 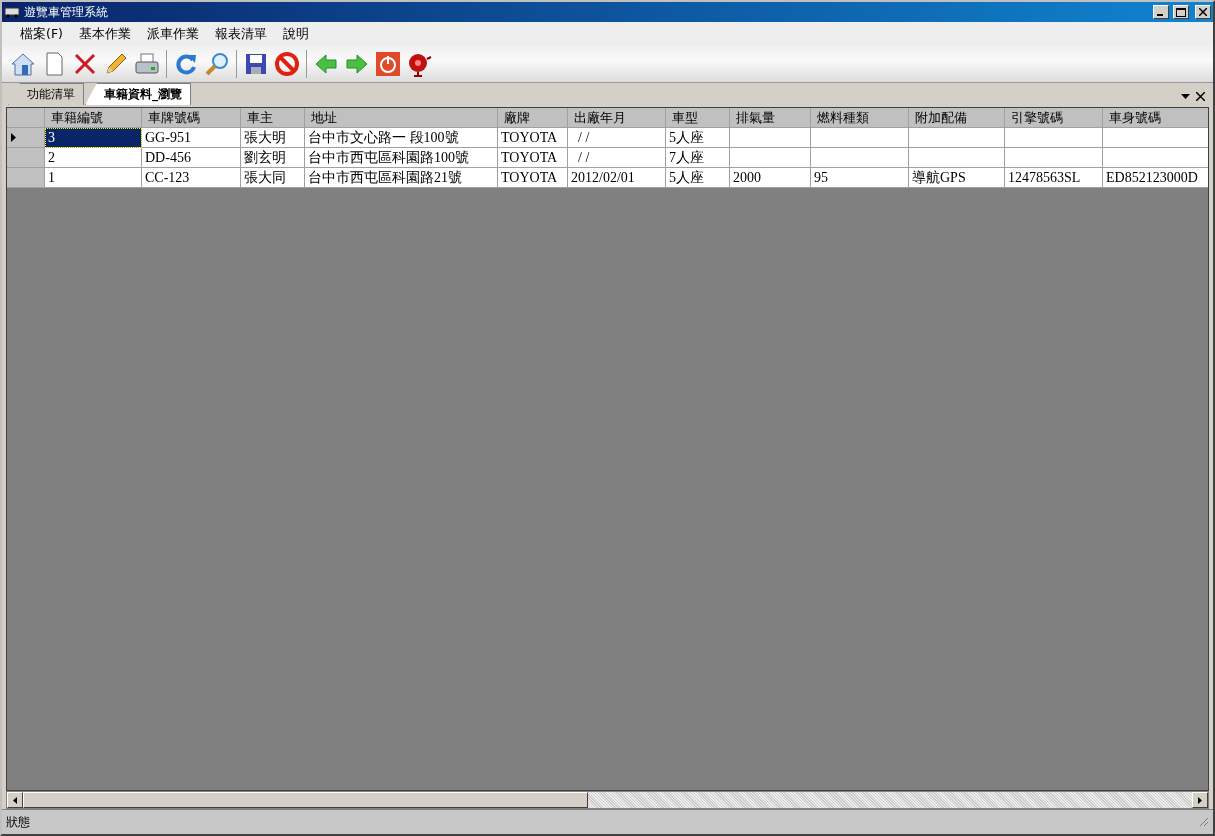 What do you see at coordinates (326, 64) in the screenshot?
I see `back-arrow-icon` at bounding box center [326, 64].